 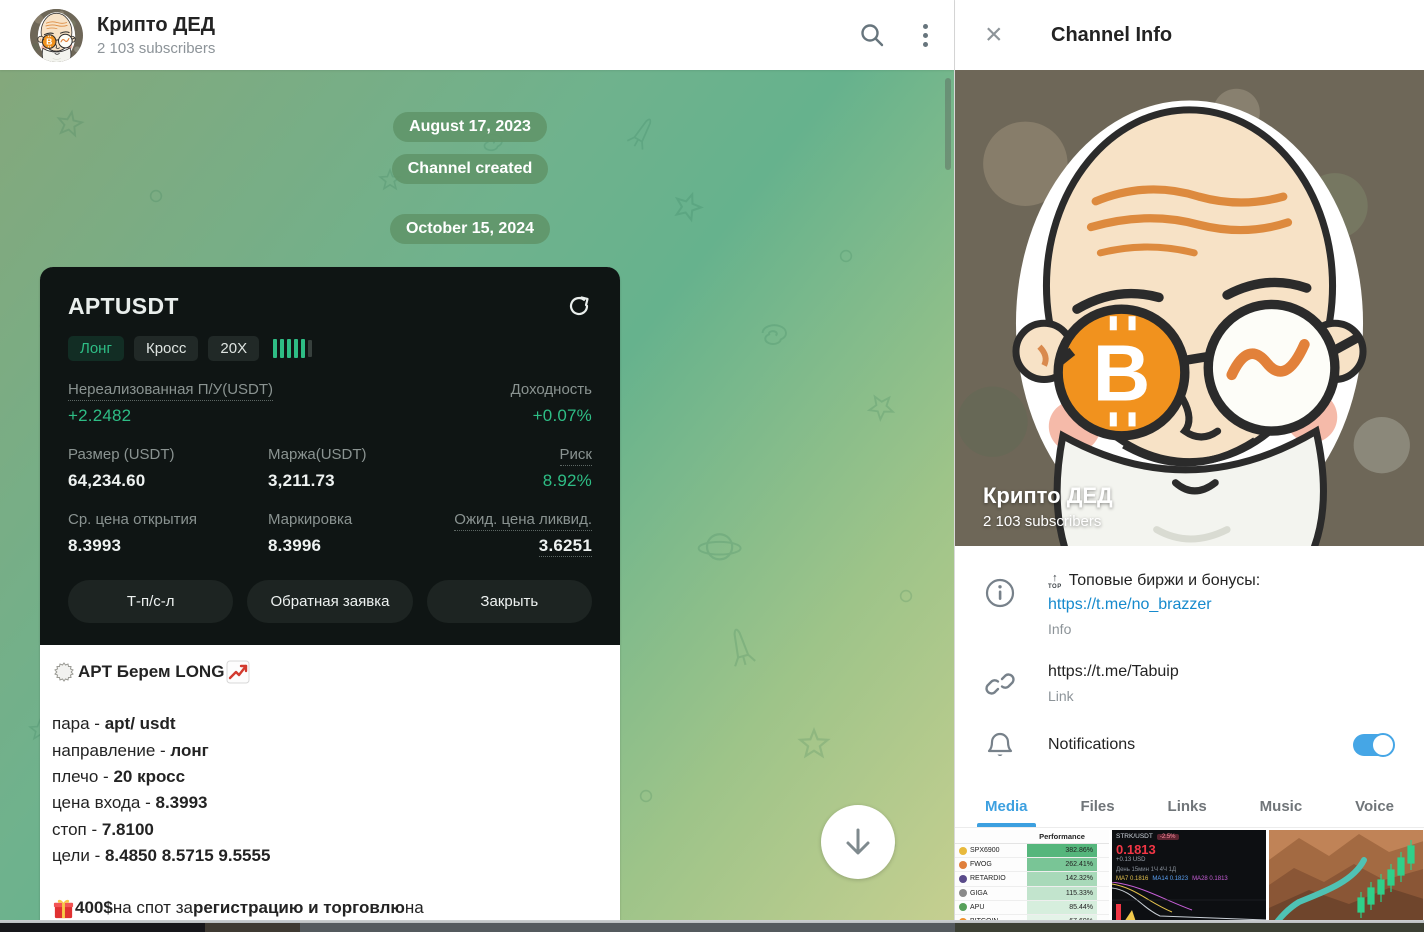 I want to click on channel-title: Крипто ДЕД, so click(x=156, y=24).